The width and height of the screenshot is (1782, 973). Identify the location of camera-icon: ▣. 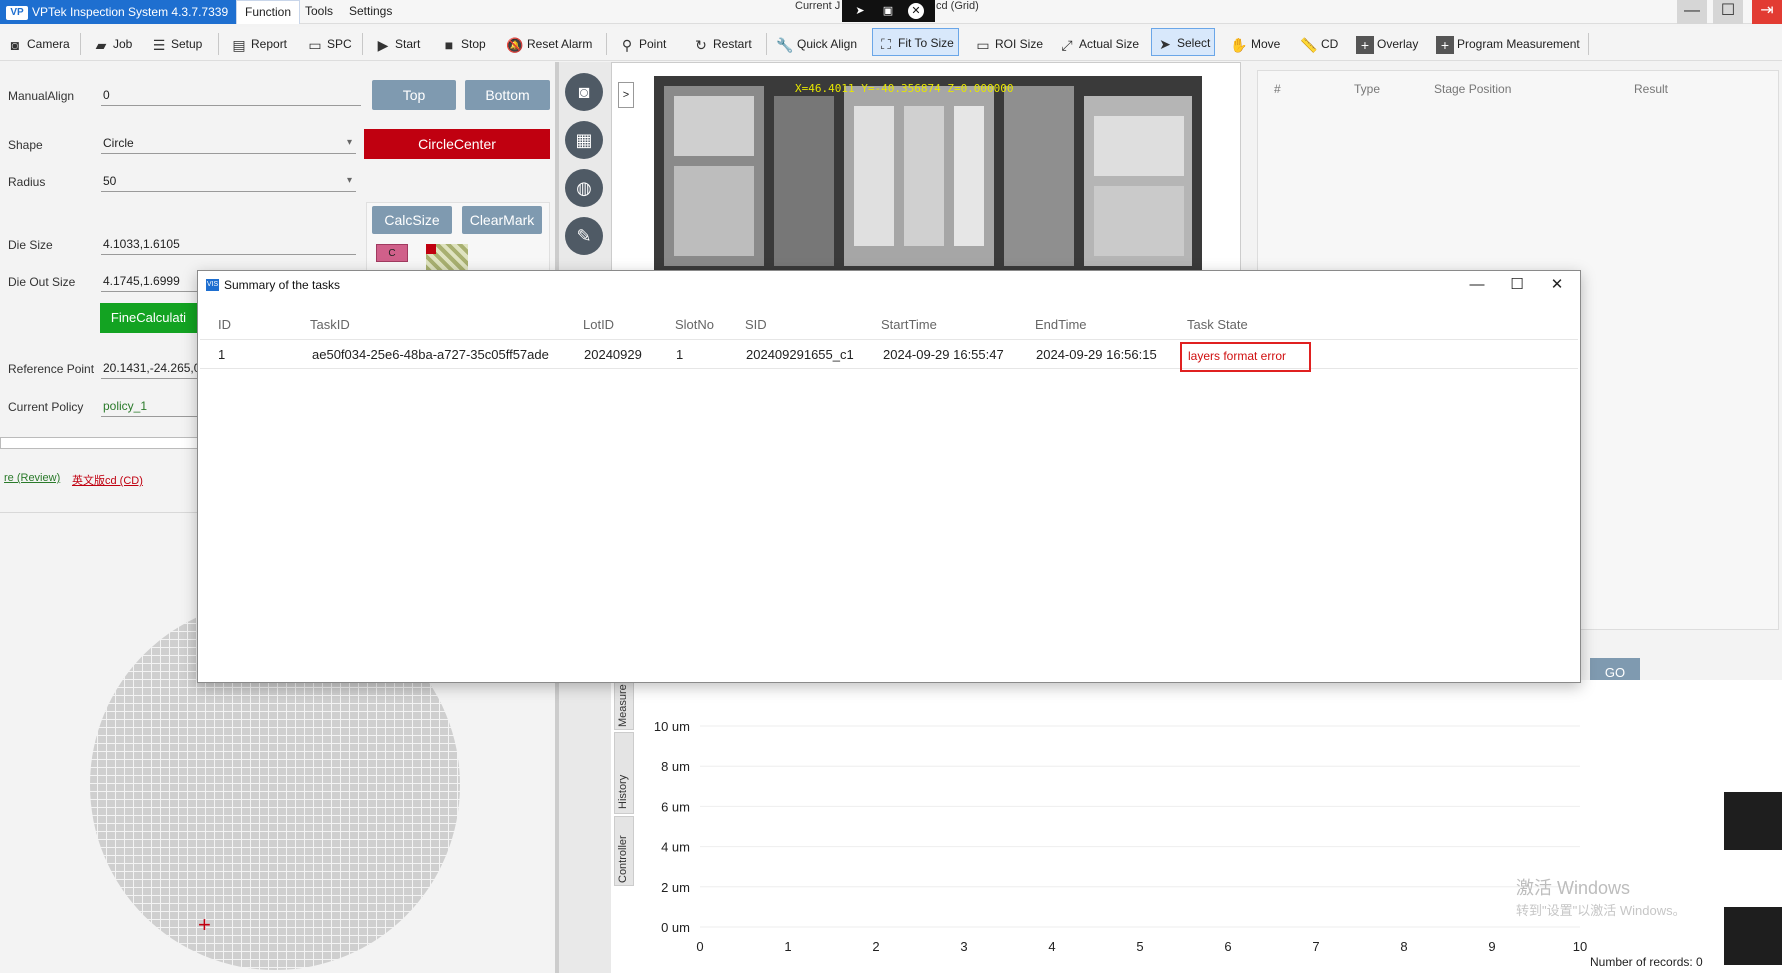
(888, 11).